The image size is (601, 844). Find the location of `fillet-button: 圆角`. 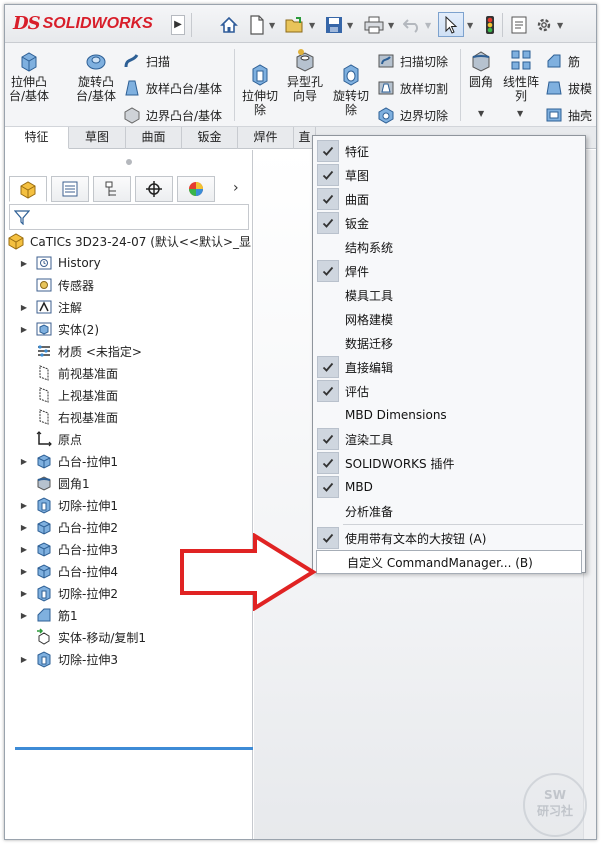

fillet-button: 圆角 is located at coordinates (481, 68).